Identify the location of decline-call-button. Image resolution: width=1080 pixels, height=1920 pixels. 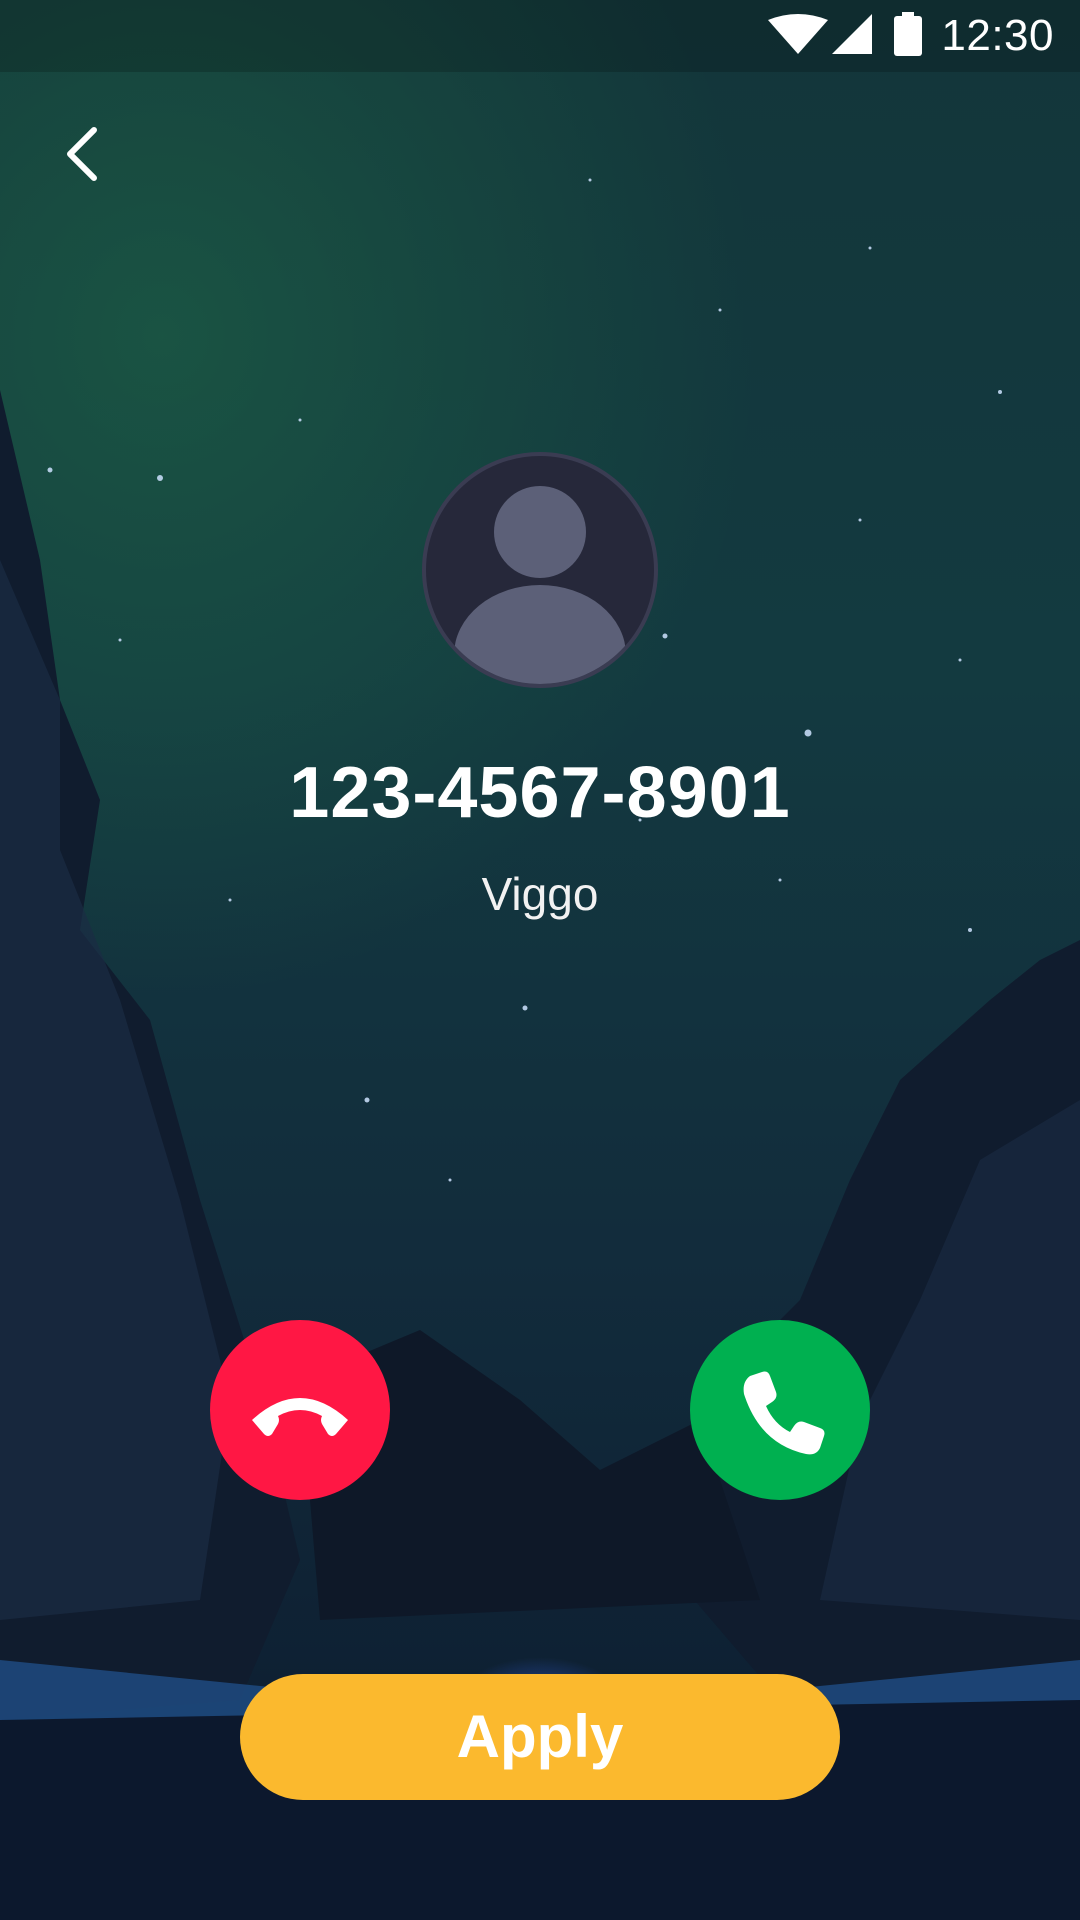
(300, 1410).